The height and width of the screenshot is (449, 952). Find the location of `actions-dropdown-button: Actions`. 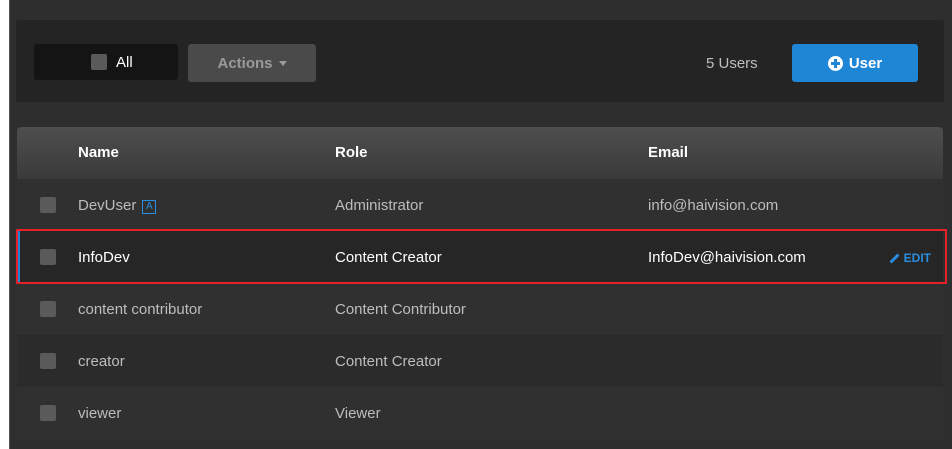

actions-dropdown-button: Actions is located at coordinates (252, 63).